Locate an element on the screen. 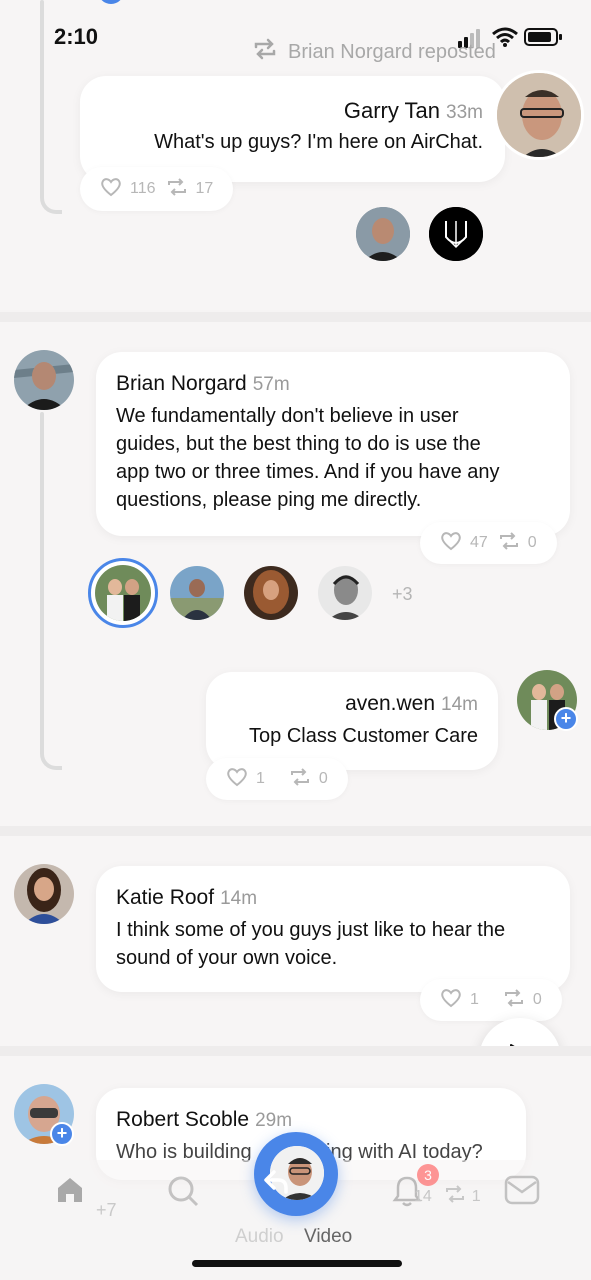  inbox-icon is located at coordinates (522, 1192).